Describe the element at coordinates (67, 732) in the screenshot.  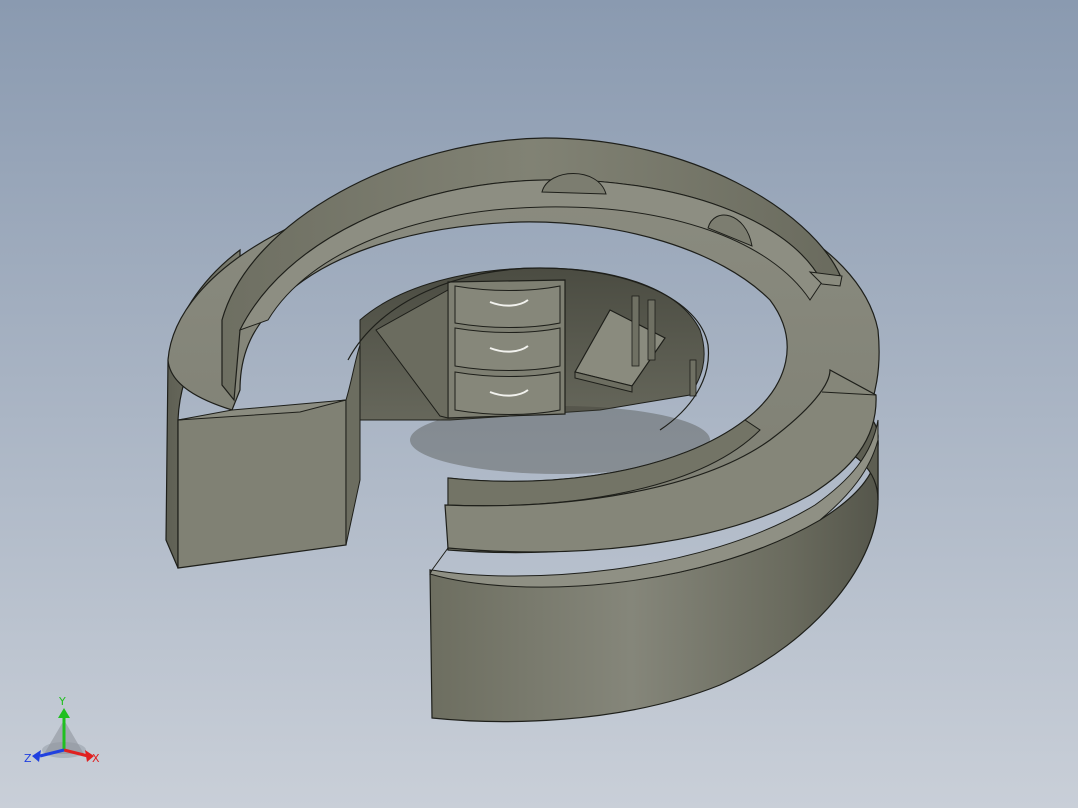
I see `reference-triad: Y X Z` at that location.